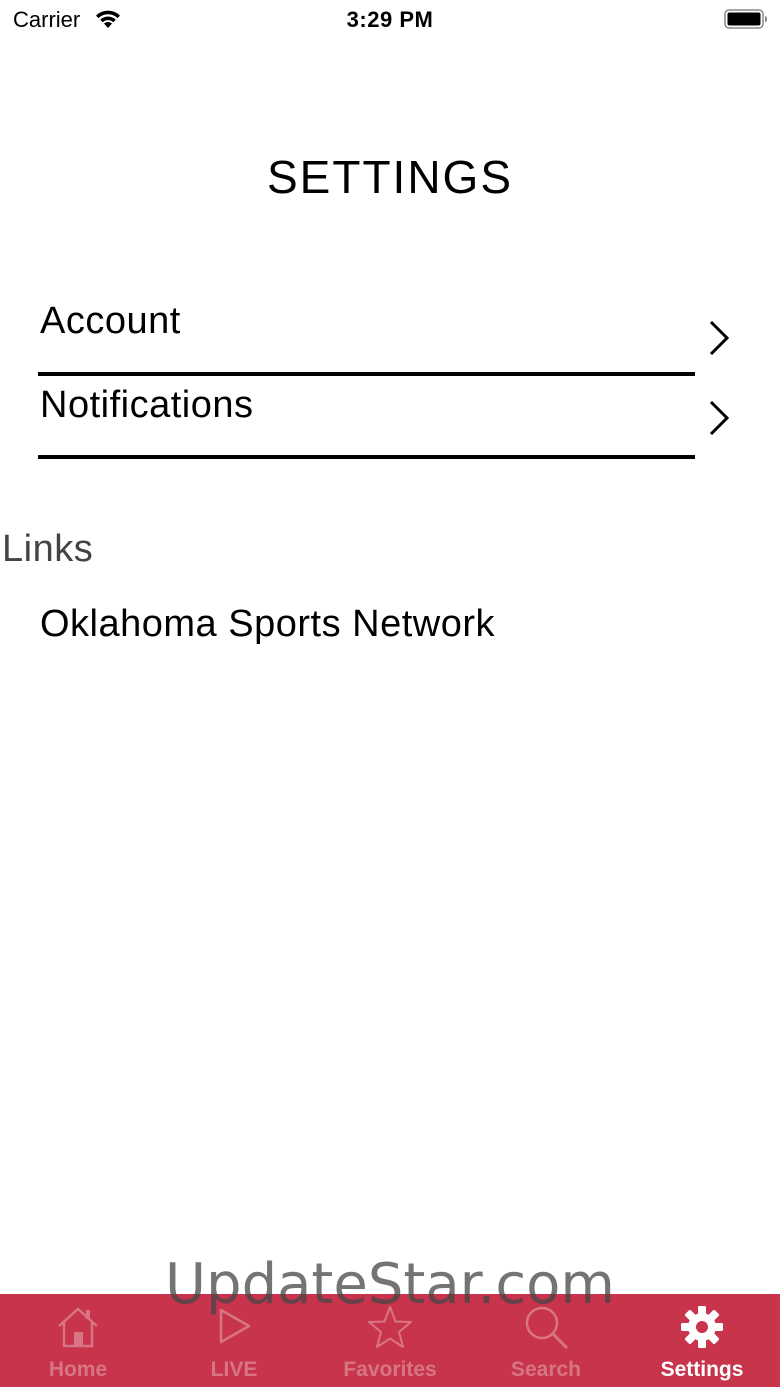 The image size is (780, 1387). What do you see at coordinates (388, 426) in the screenshot?
I see `settings-row-notifications: Notifications` at bounding box center [388, 426].